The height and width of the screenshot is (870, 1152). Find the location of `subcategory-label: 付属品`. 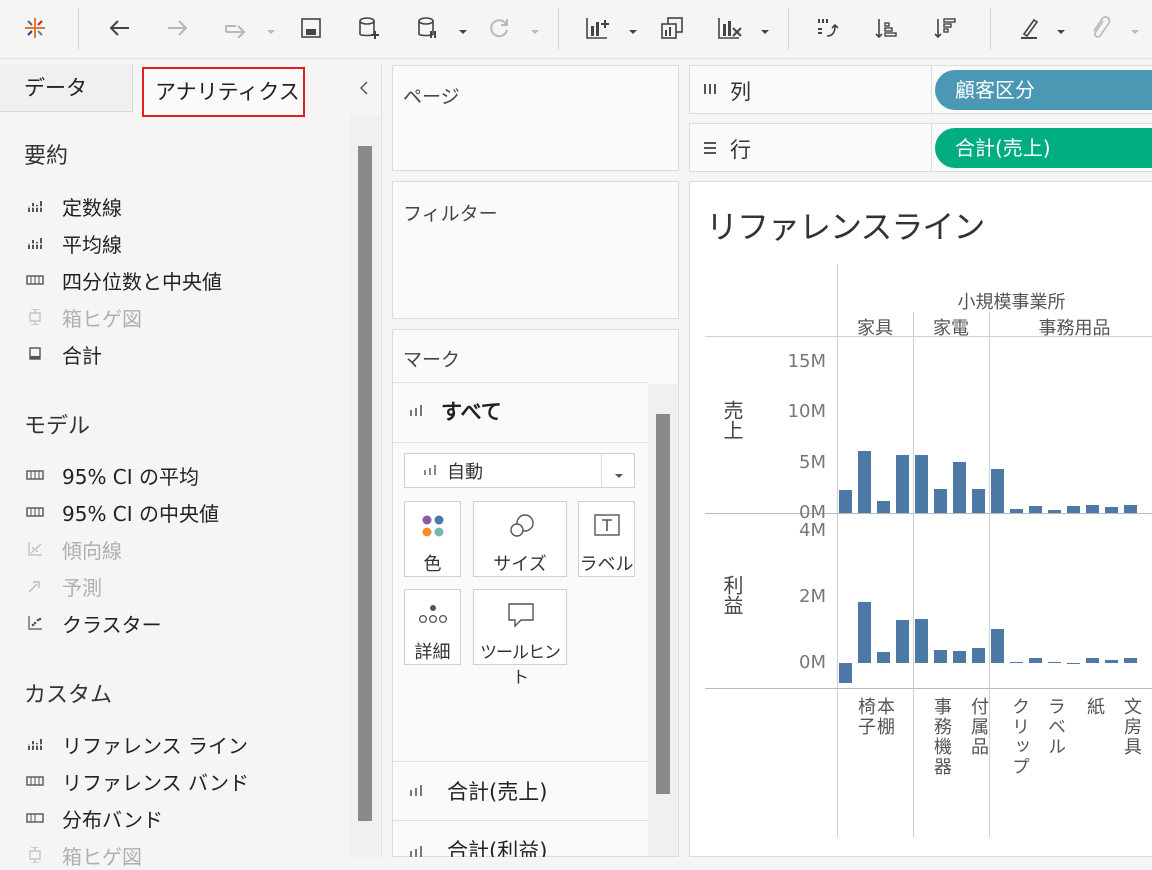

subcategory-label: 付属品 is located at coordinates (978, 727).